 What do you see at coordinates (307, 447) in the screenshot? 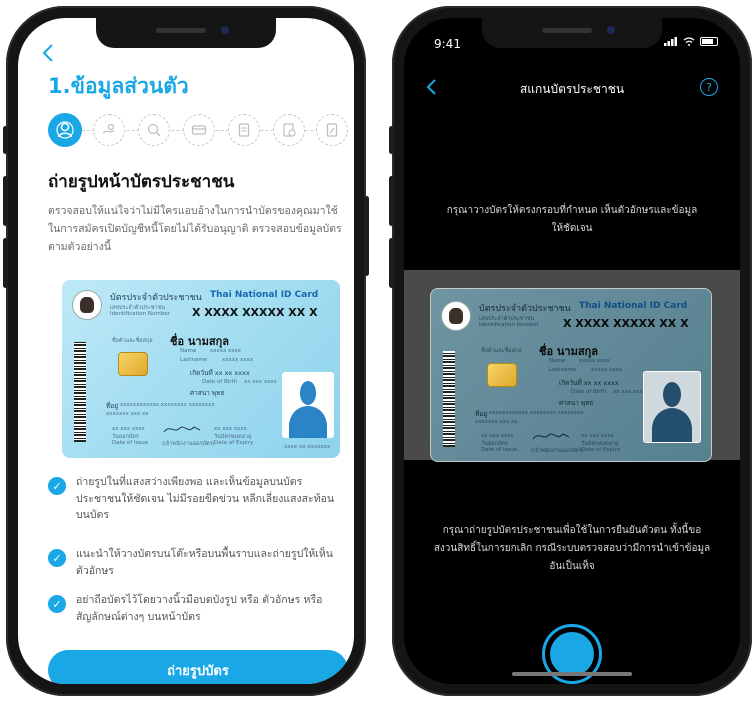
I see `card-serial: xxxx-xx-xxxxxxx` at bounding box center [307, 447].